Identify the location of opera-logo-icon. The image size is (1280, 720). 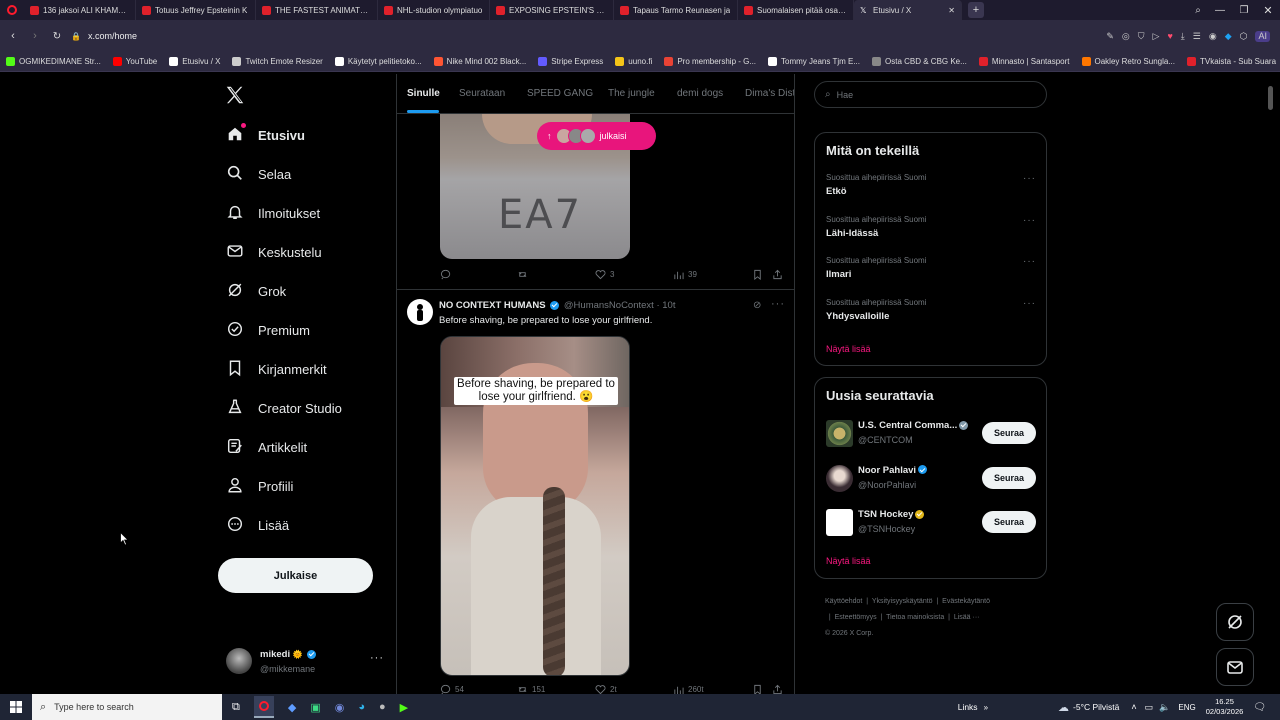
(12, 10).